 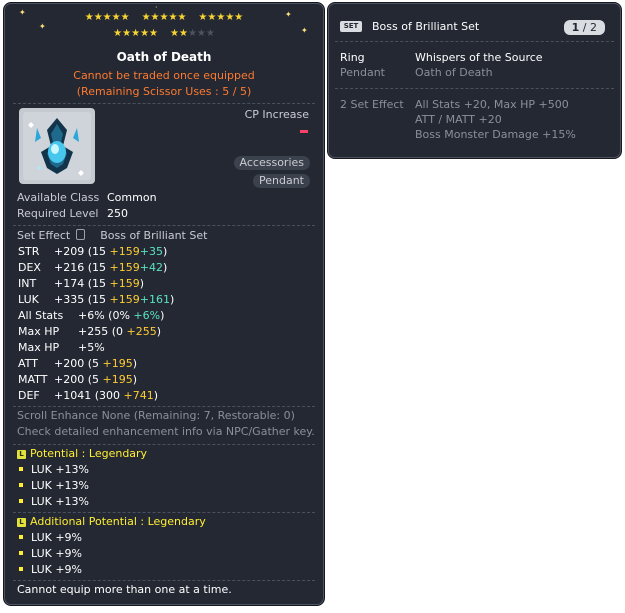 I want to click on set-piece-slot: Pendant, so click(x=362, y=72).